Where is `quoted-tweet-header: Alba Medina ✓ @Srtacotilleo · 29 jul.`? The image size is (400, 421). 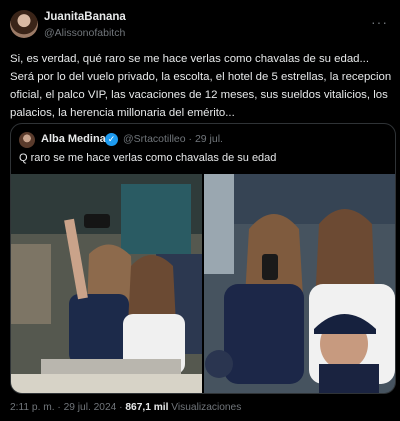
quoted-tweet-header: Alba Medina ✓ @Srtacotilleo · 29 jul. is located at coordinates (199, 140).